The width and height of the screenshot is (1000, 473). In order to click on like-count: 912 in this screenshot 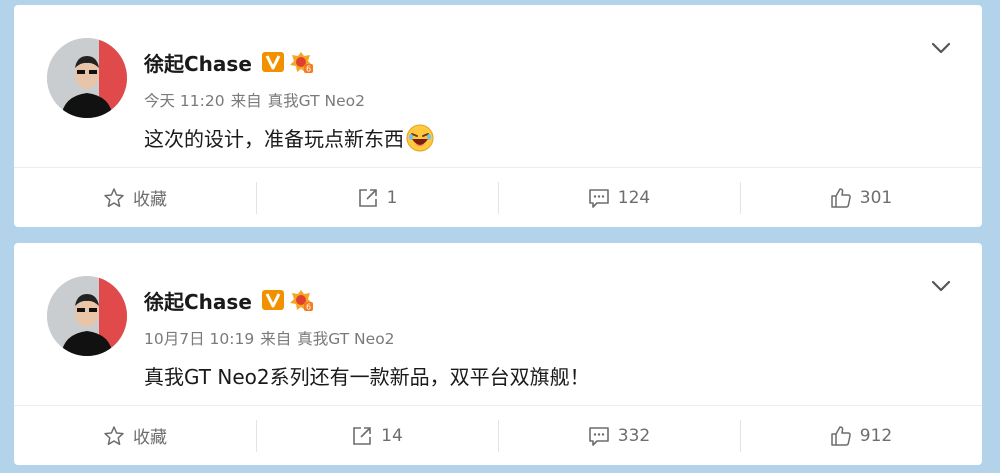, I will do `click(876, 435)`.